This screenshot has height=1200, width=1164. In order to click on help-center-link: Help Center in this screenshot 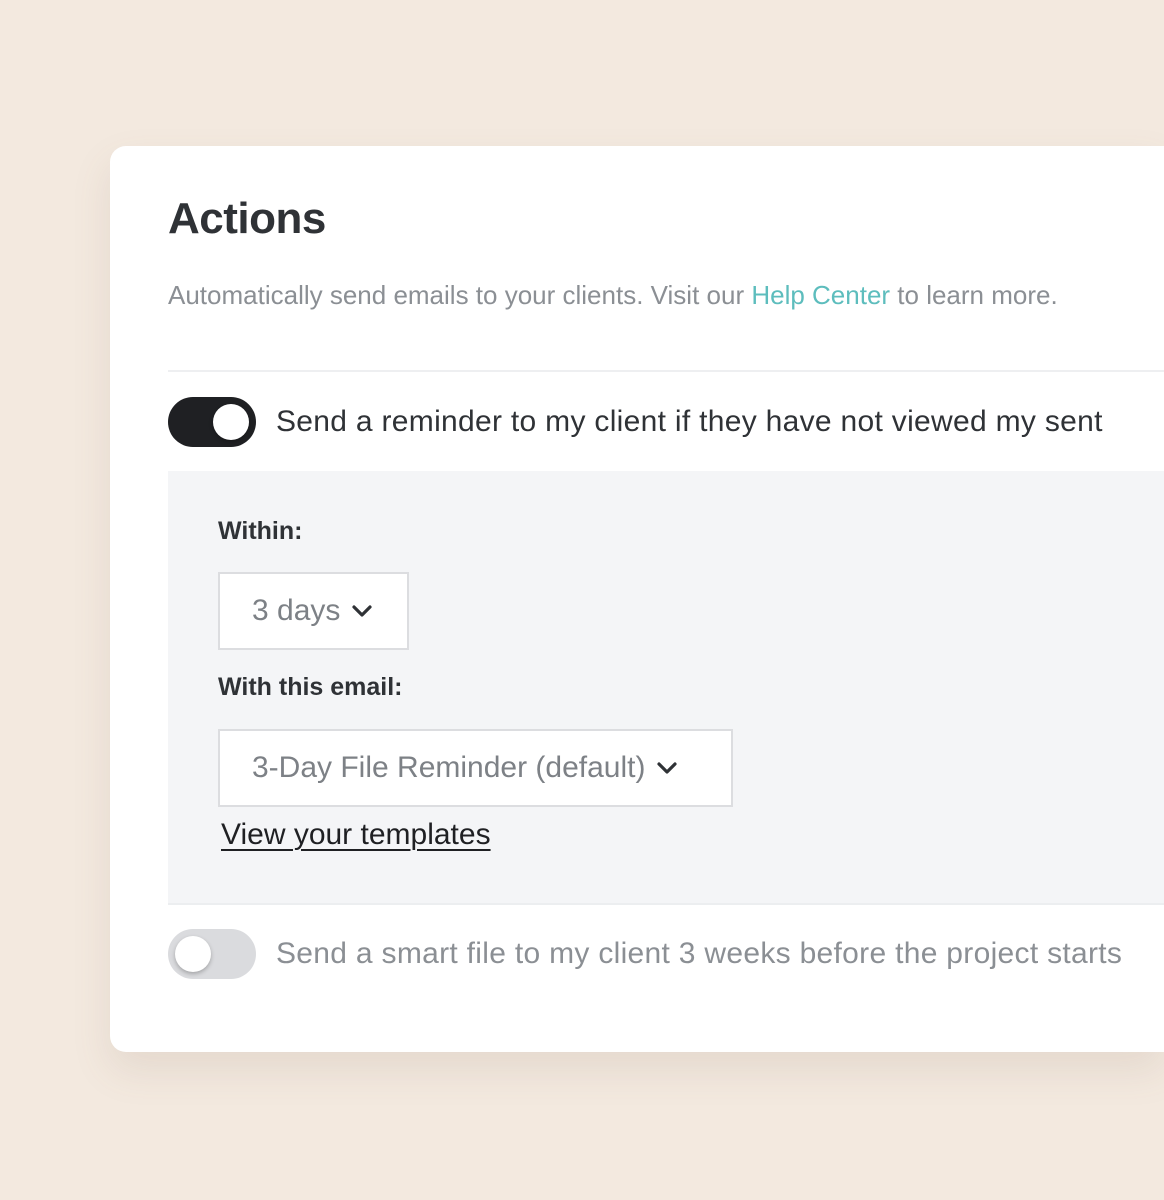, I will do `click(820, 295)`.